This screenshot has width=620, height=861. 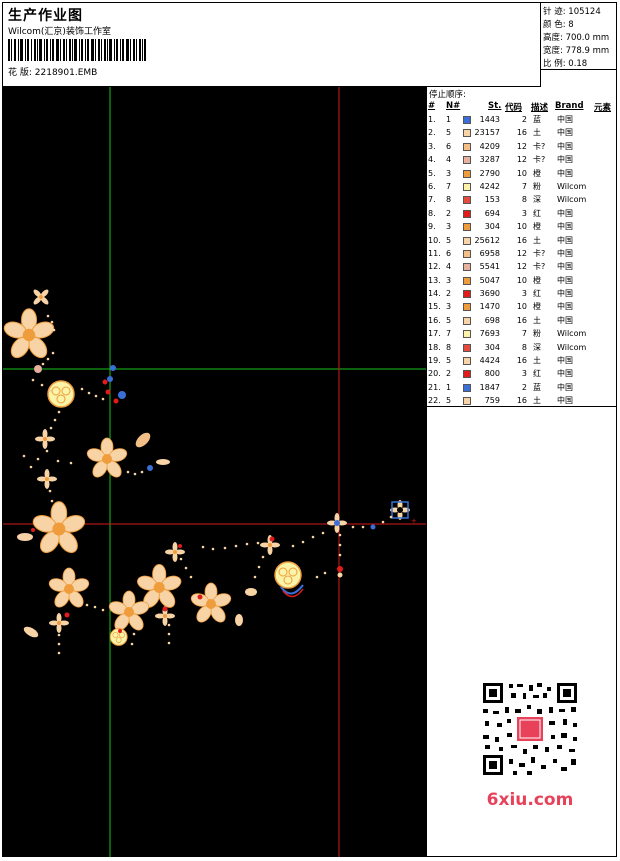 What do you see at coordinates (537, 347) in the screenshot?
I see `row-desc: 深` at bounding box center [537, 347].